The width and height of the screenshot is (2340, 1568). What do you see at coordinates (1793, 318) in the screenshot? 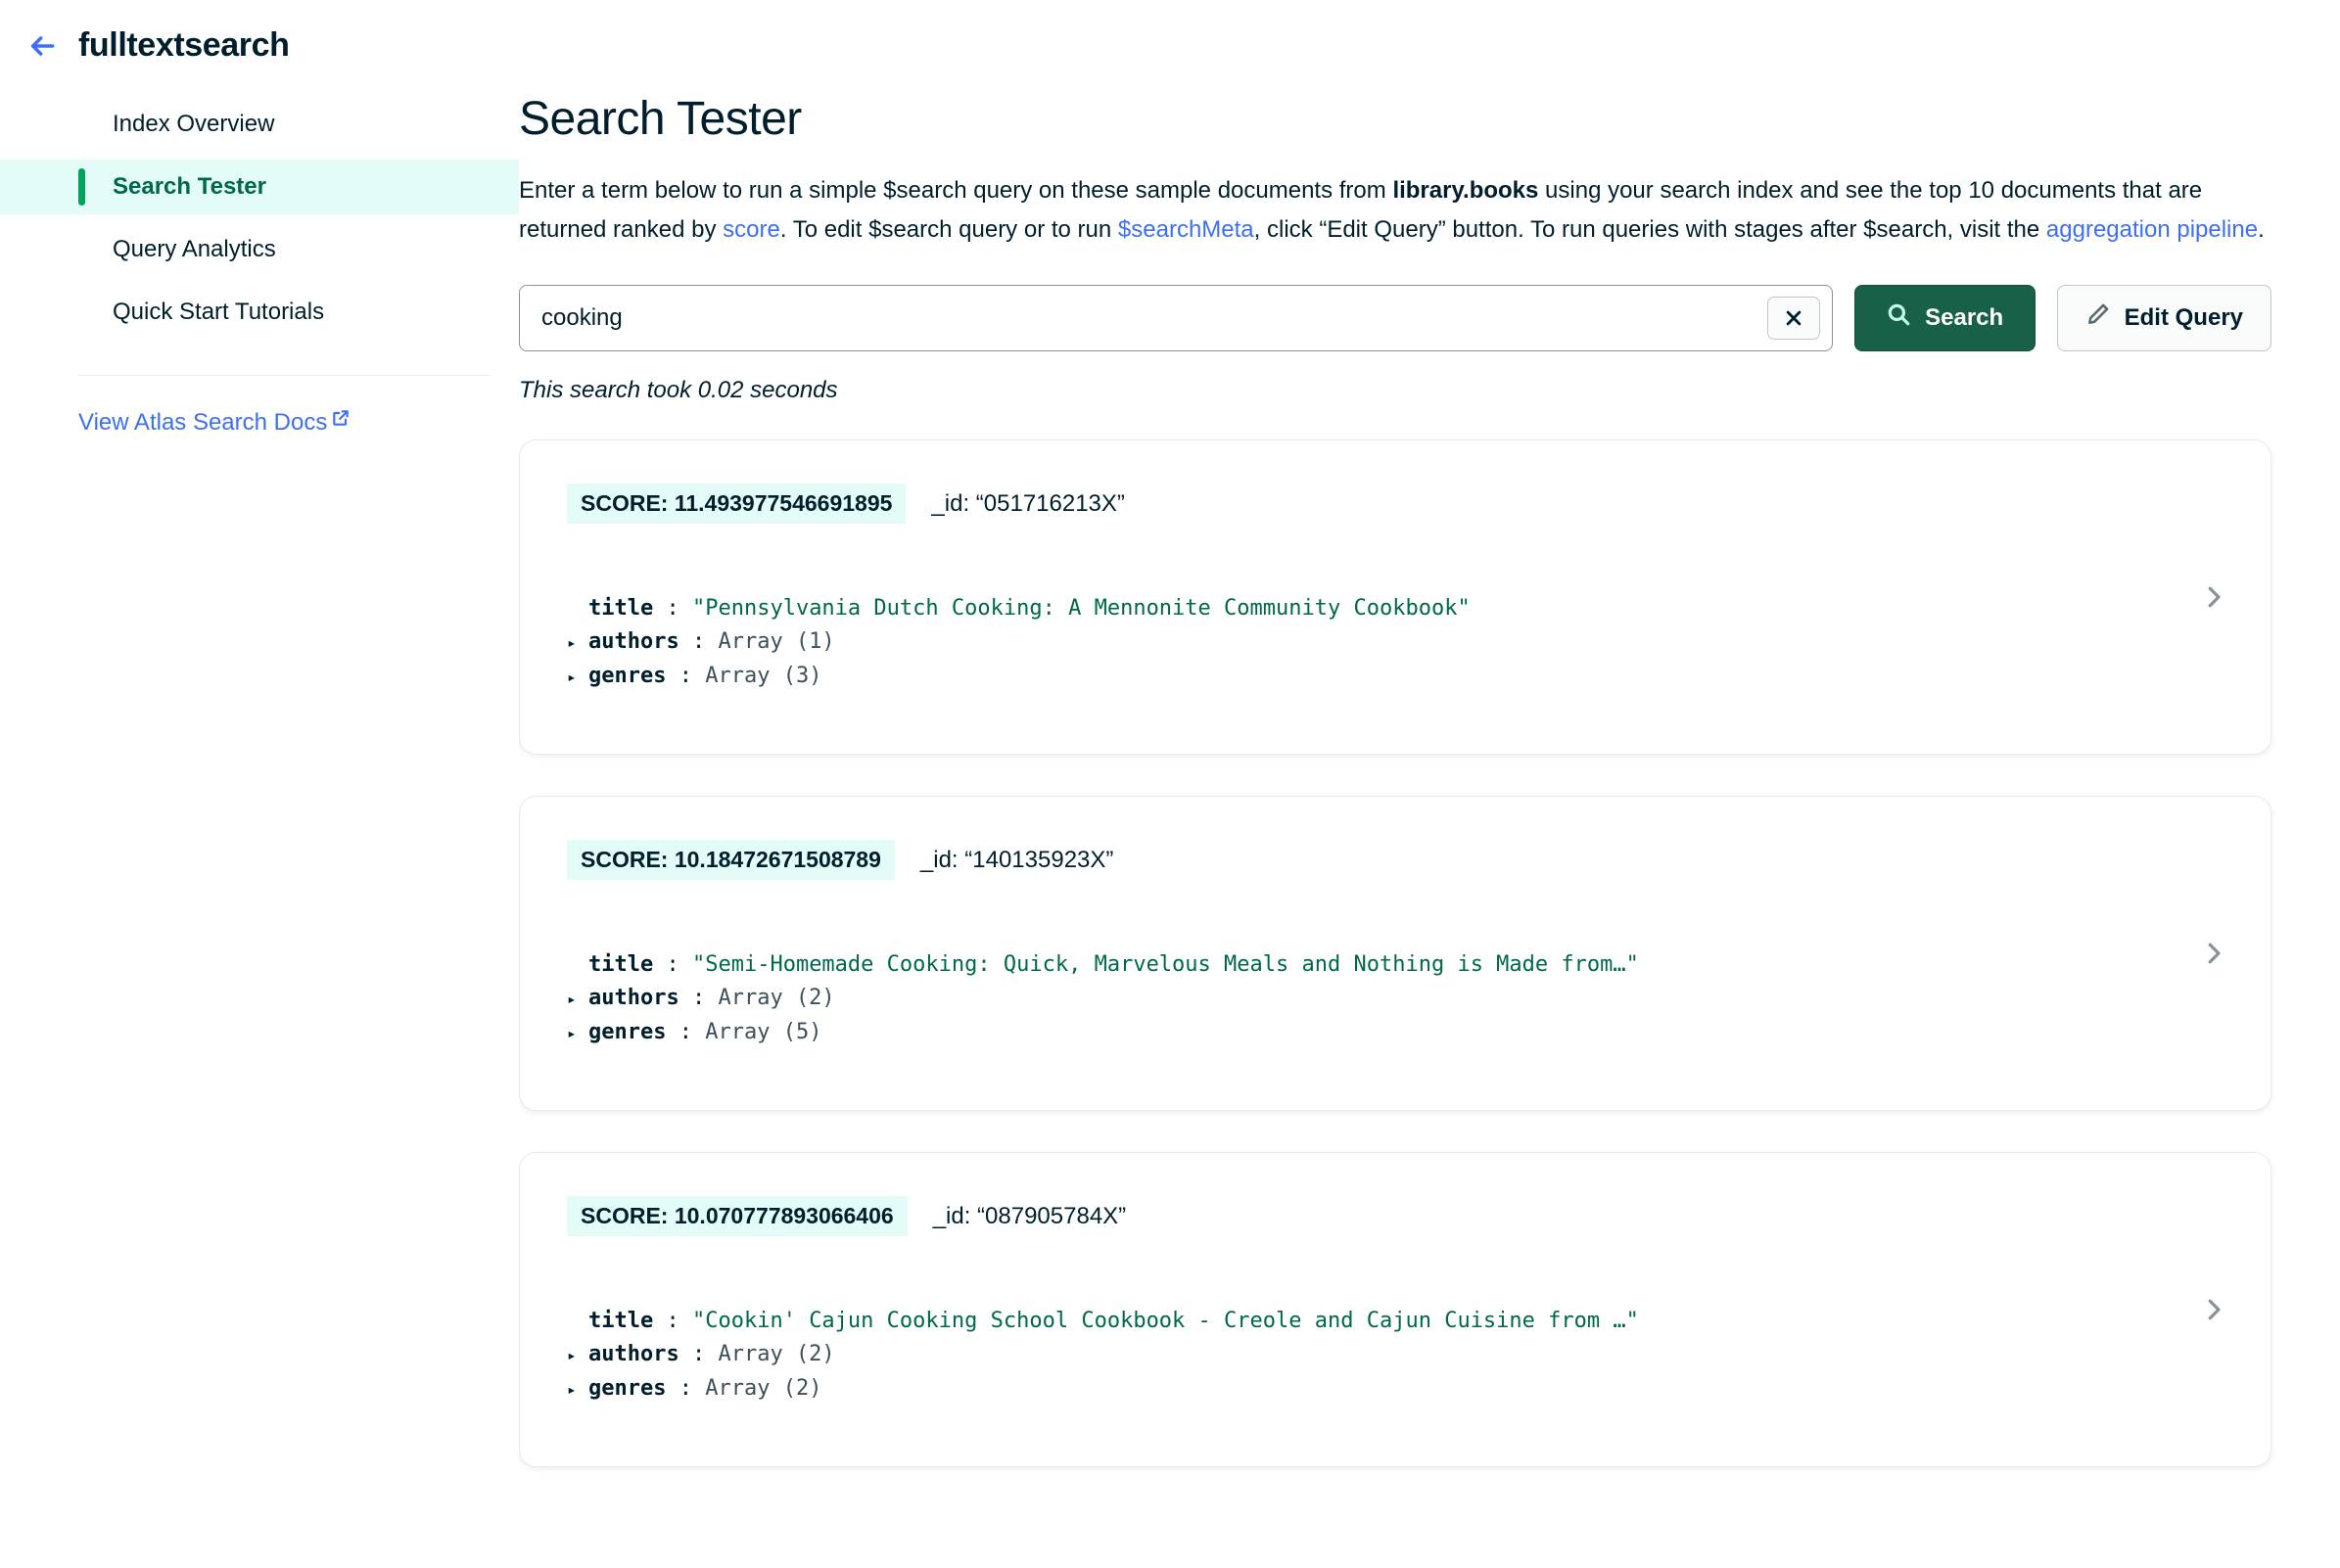
I see `clear-search-button` at bounding box center [1793, 318].